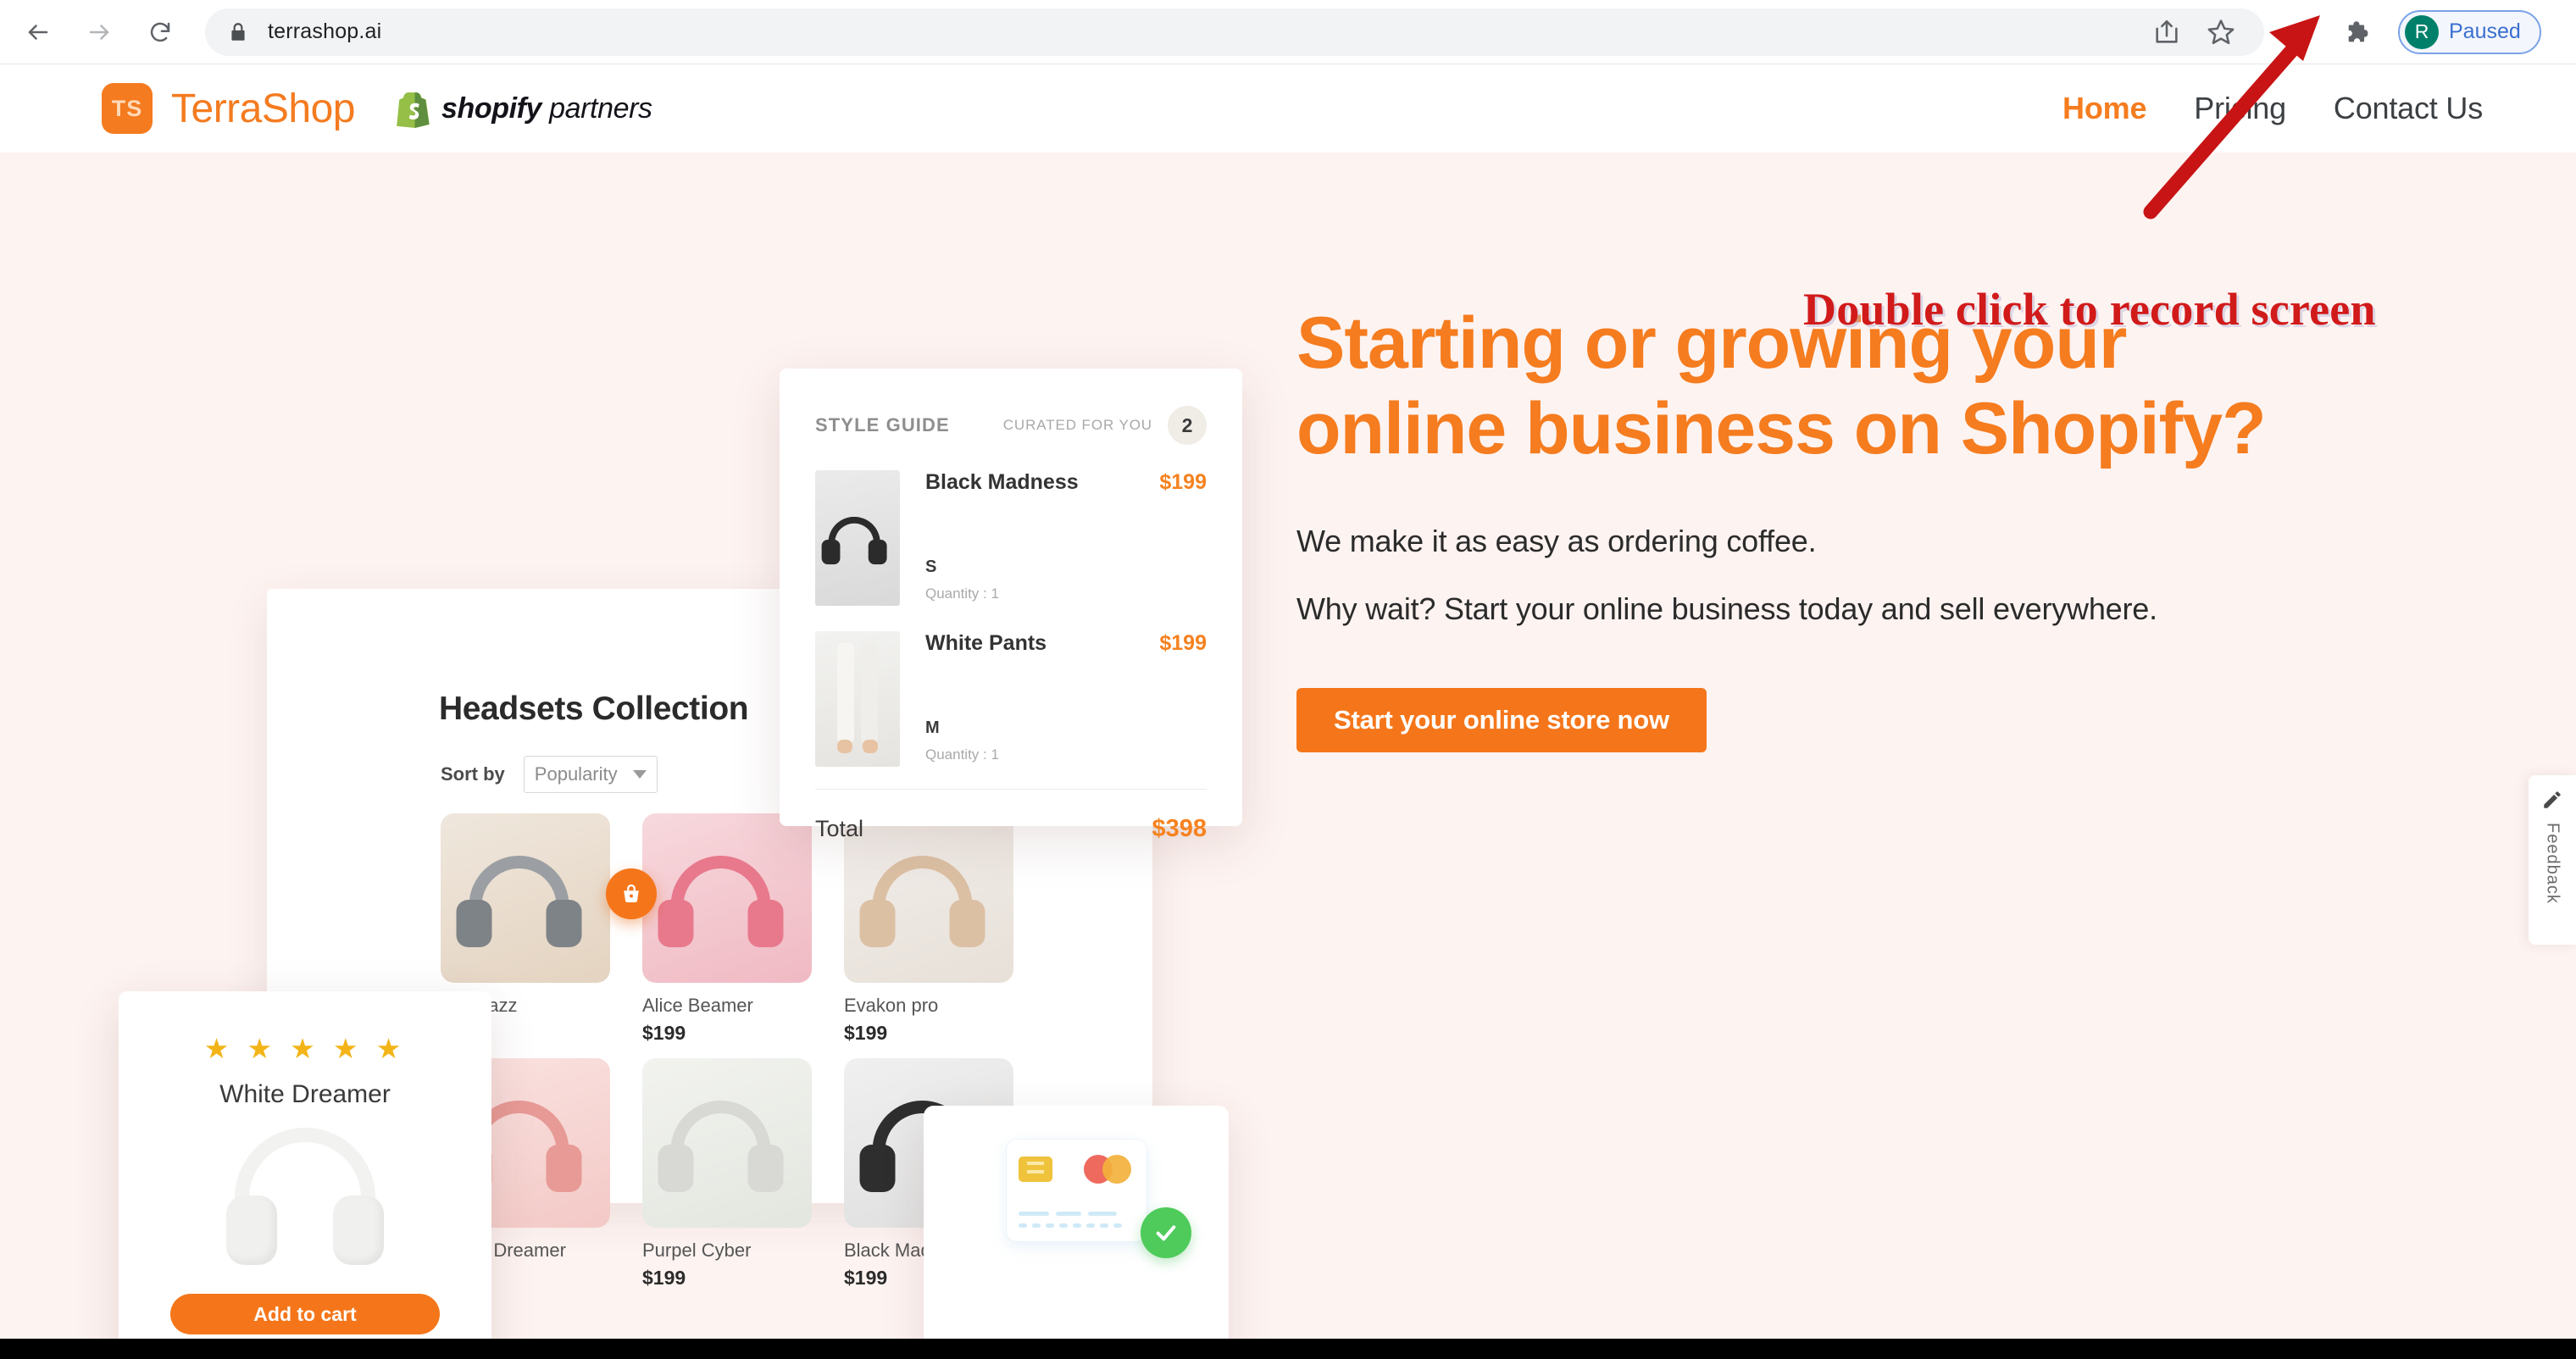 This screenshot has height=1359, width=2576. What do you see at coordinates (1053, 538) in the screenshot?
I see `item-info: Black Madness $199 S Quantity : 1` at bounding box center [1053, 538].